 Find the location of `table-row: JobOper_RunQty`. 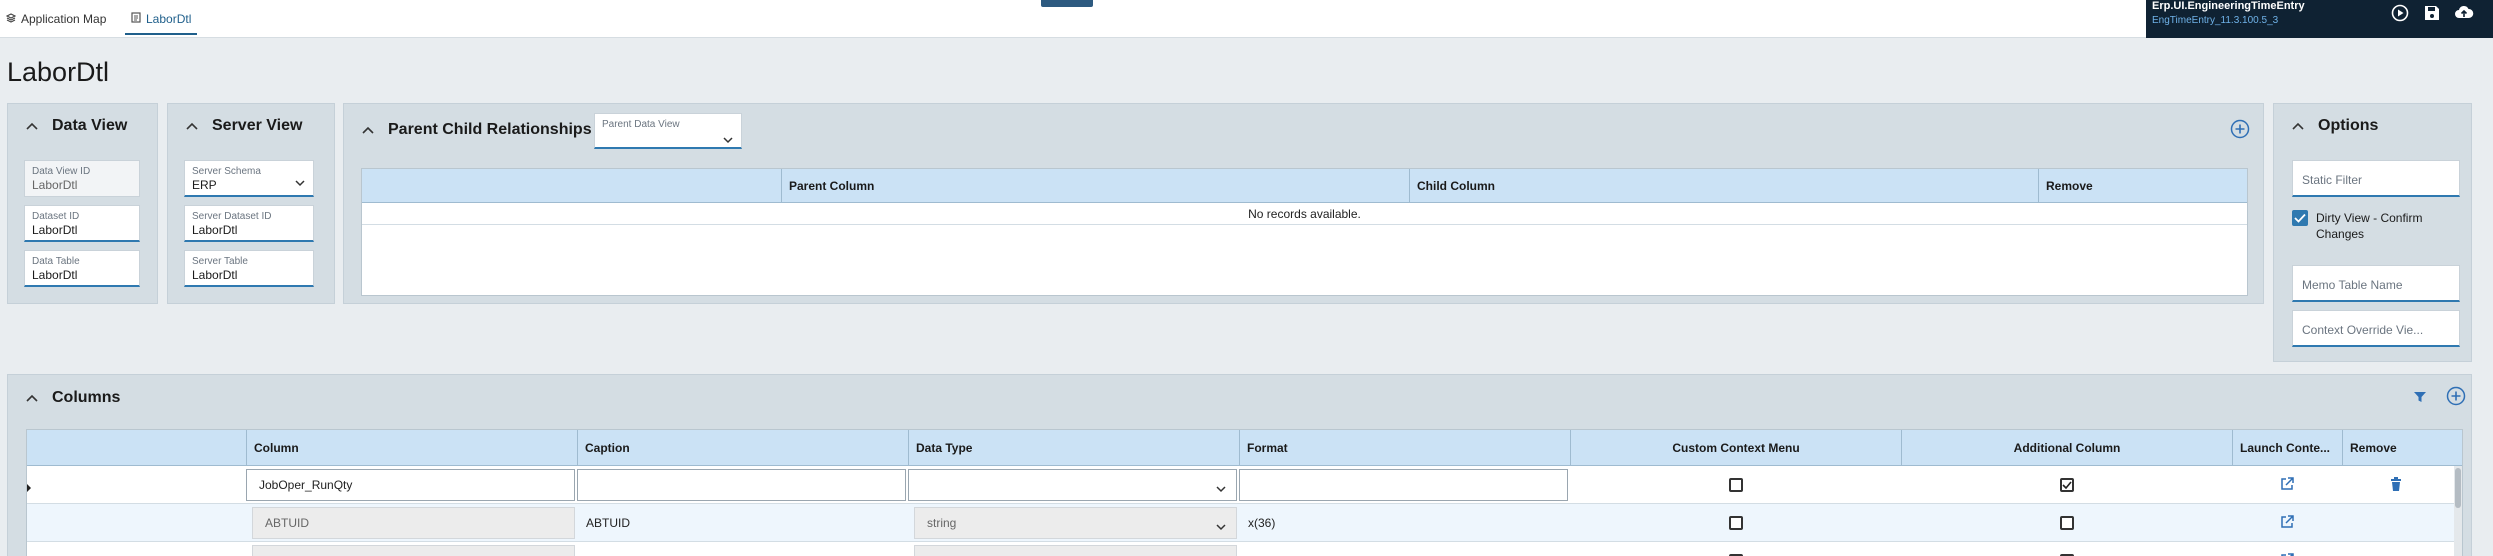

table-row: JobOper_RunQty is located at coordinates (1244, 485).